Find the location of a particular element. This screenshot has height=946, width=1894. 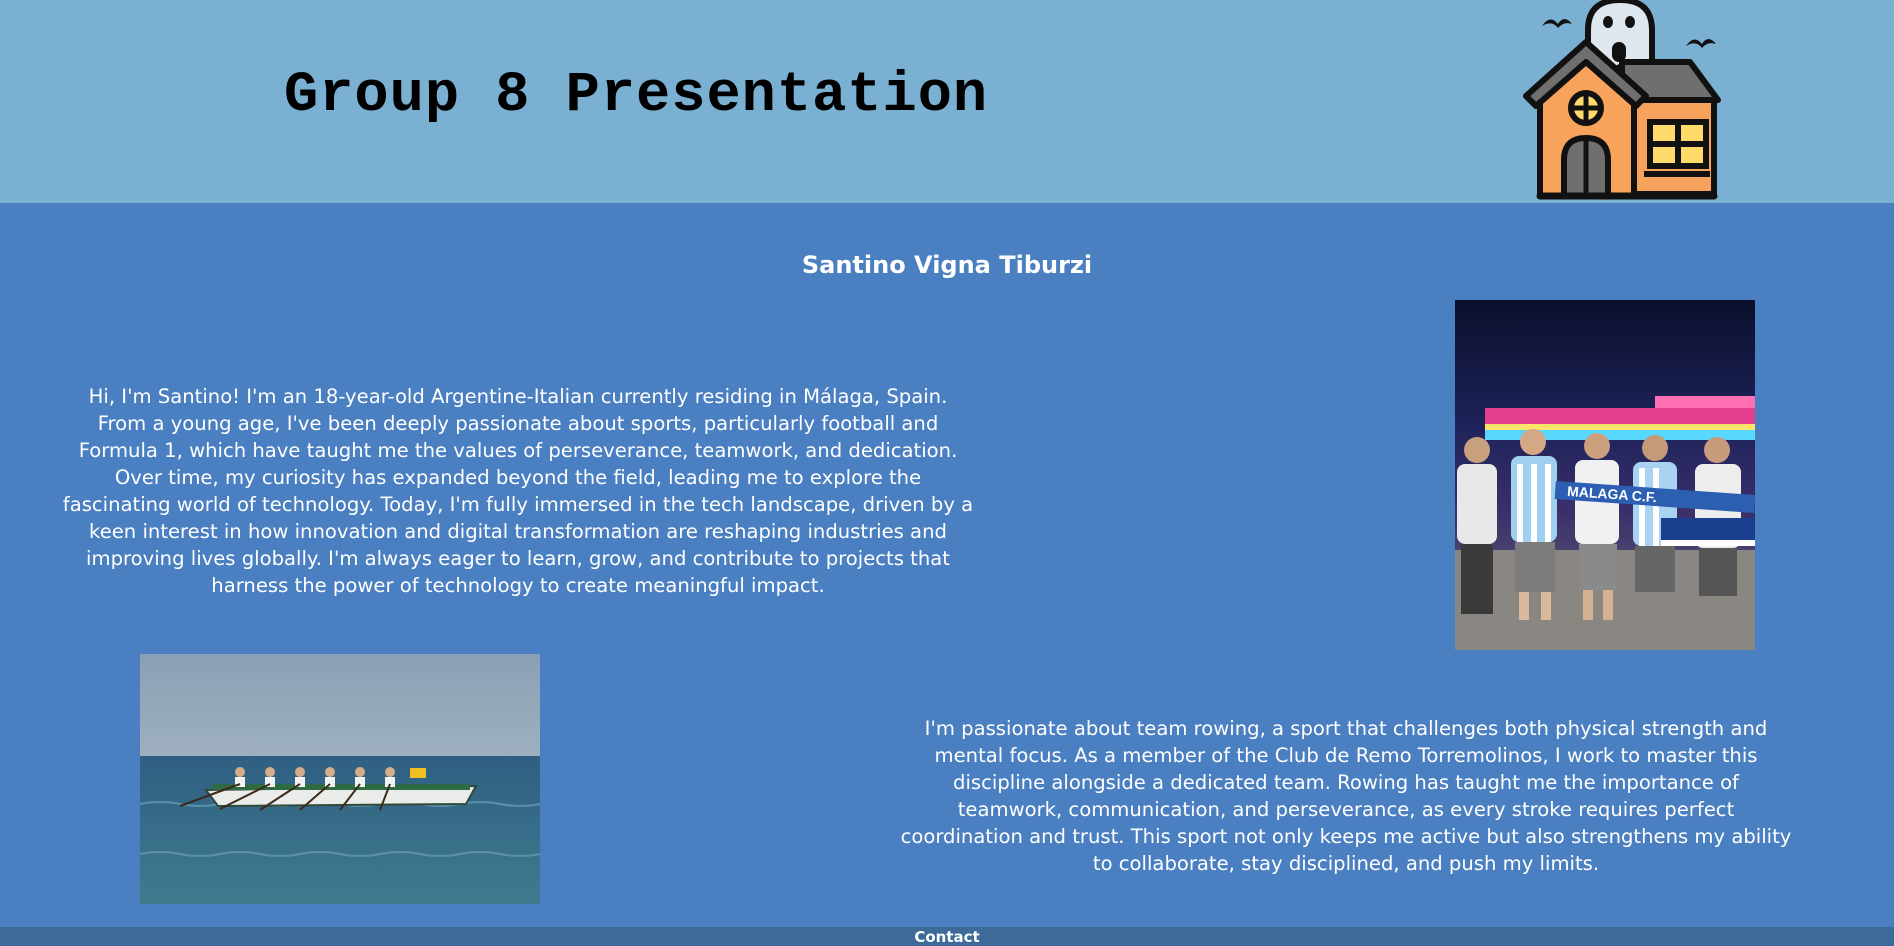

haunted-house-icon is located at coordinates (1624, 101).